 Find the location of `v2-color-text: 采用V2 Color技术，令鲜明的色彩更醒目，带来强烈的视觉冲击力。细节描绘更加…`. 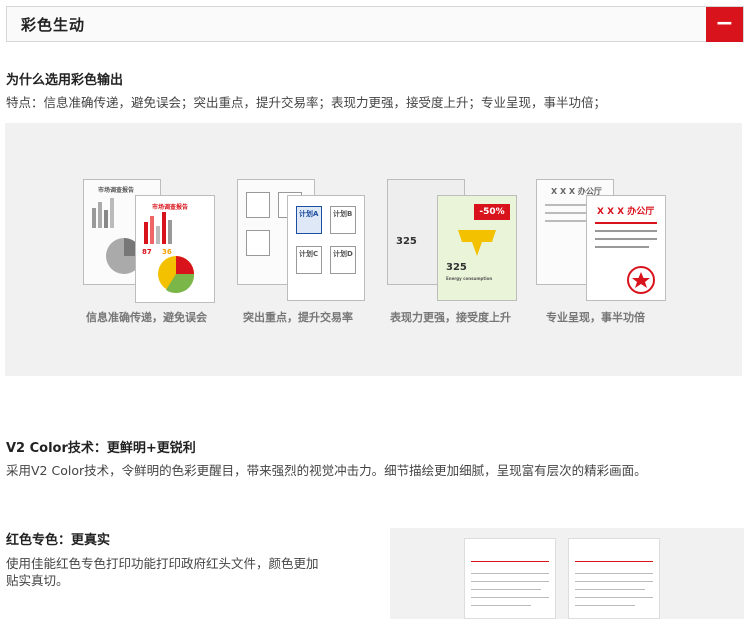

v2-color-text: 采用V2 Color技术，令鲜明的色彩更醒目，带来强烈的视觉冲击力。细节描绘更加… is located at coordinates (326, 470).